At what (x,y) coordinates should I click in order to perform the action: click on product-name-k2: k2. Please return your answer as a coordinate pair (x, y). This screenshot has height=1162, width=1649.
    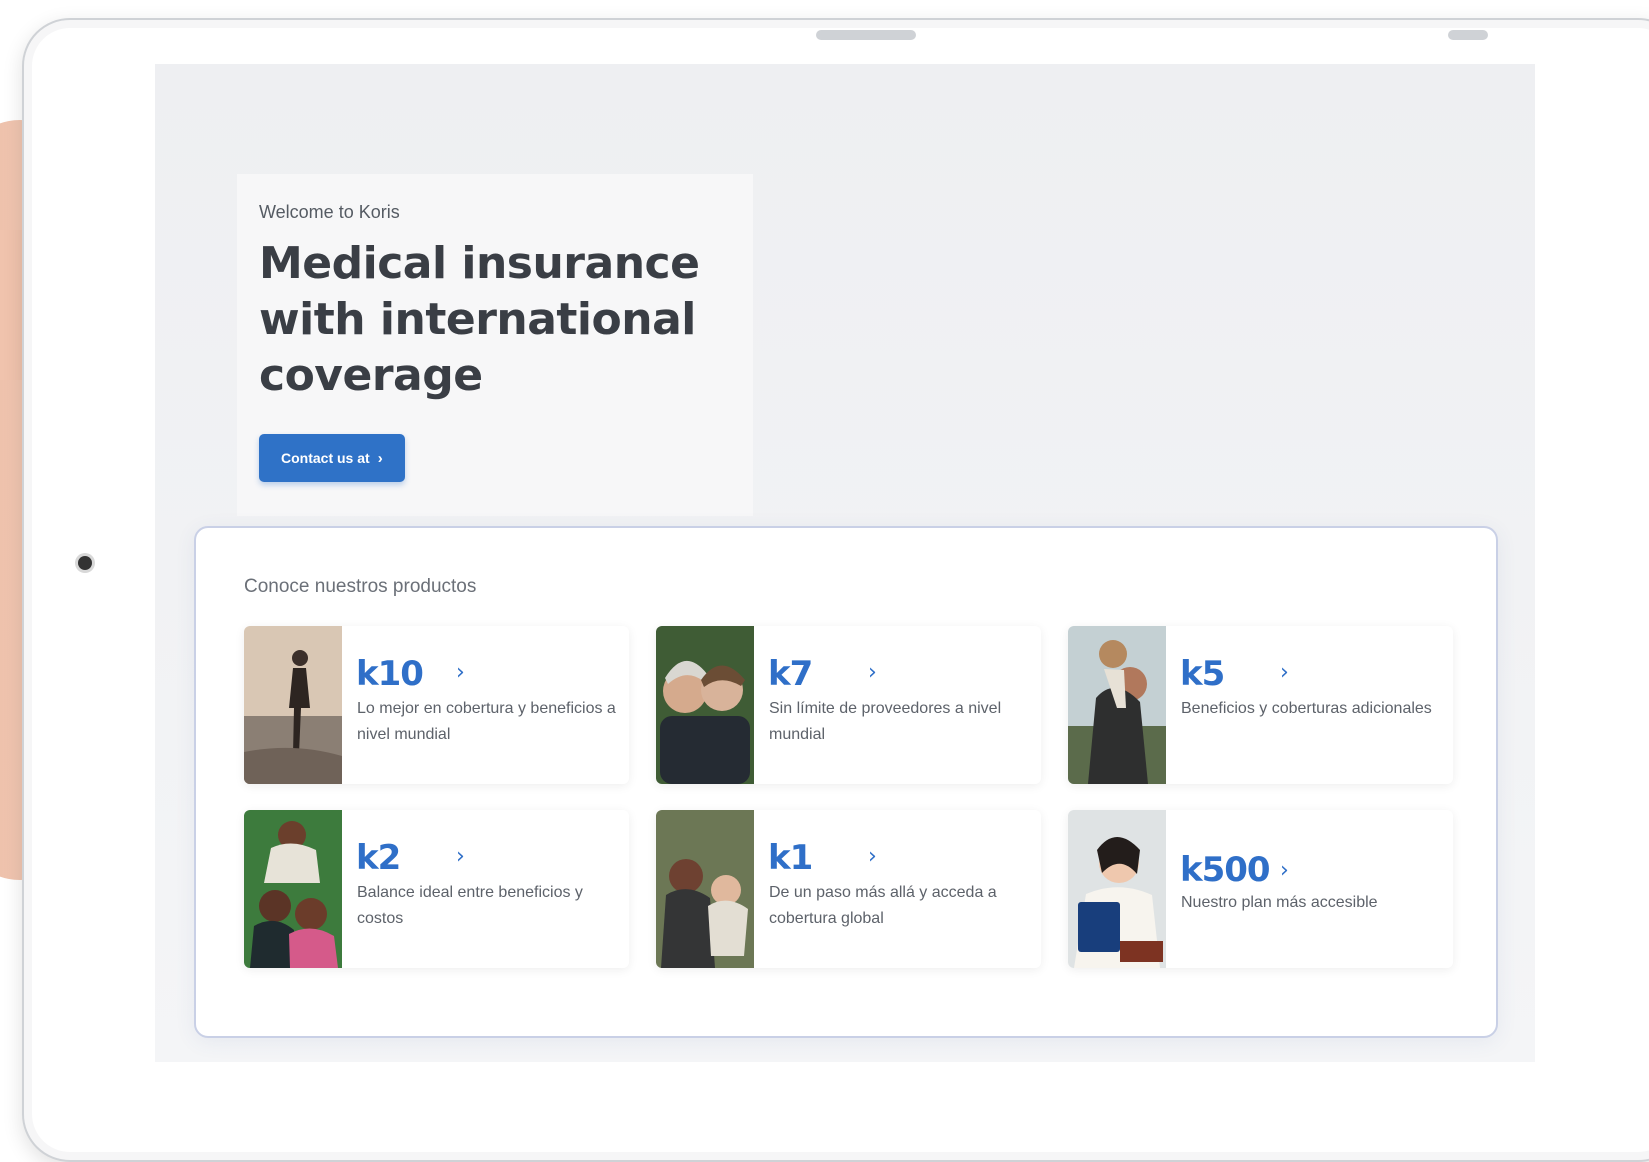
    Looking at the image, I should click on (378, 858).